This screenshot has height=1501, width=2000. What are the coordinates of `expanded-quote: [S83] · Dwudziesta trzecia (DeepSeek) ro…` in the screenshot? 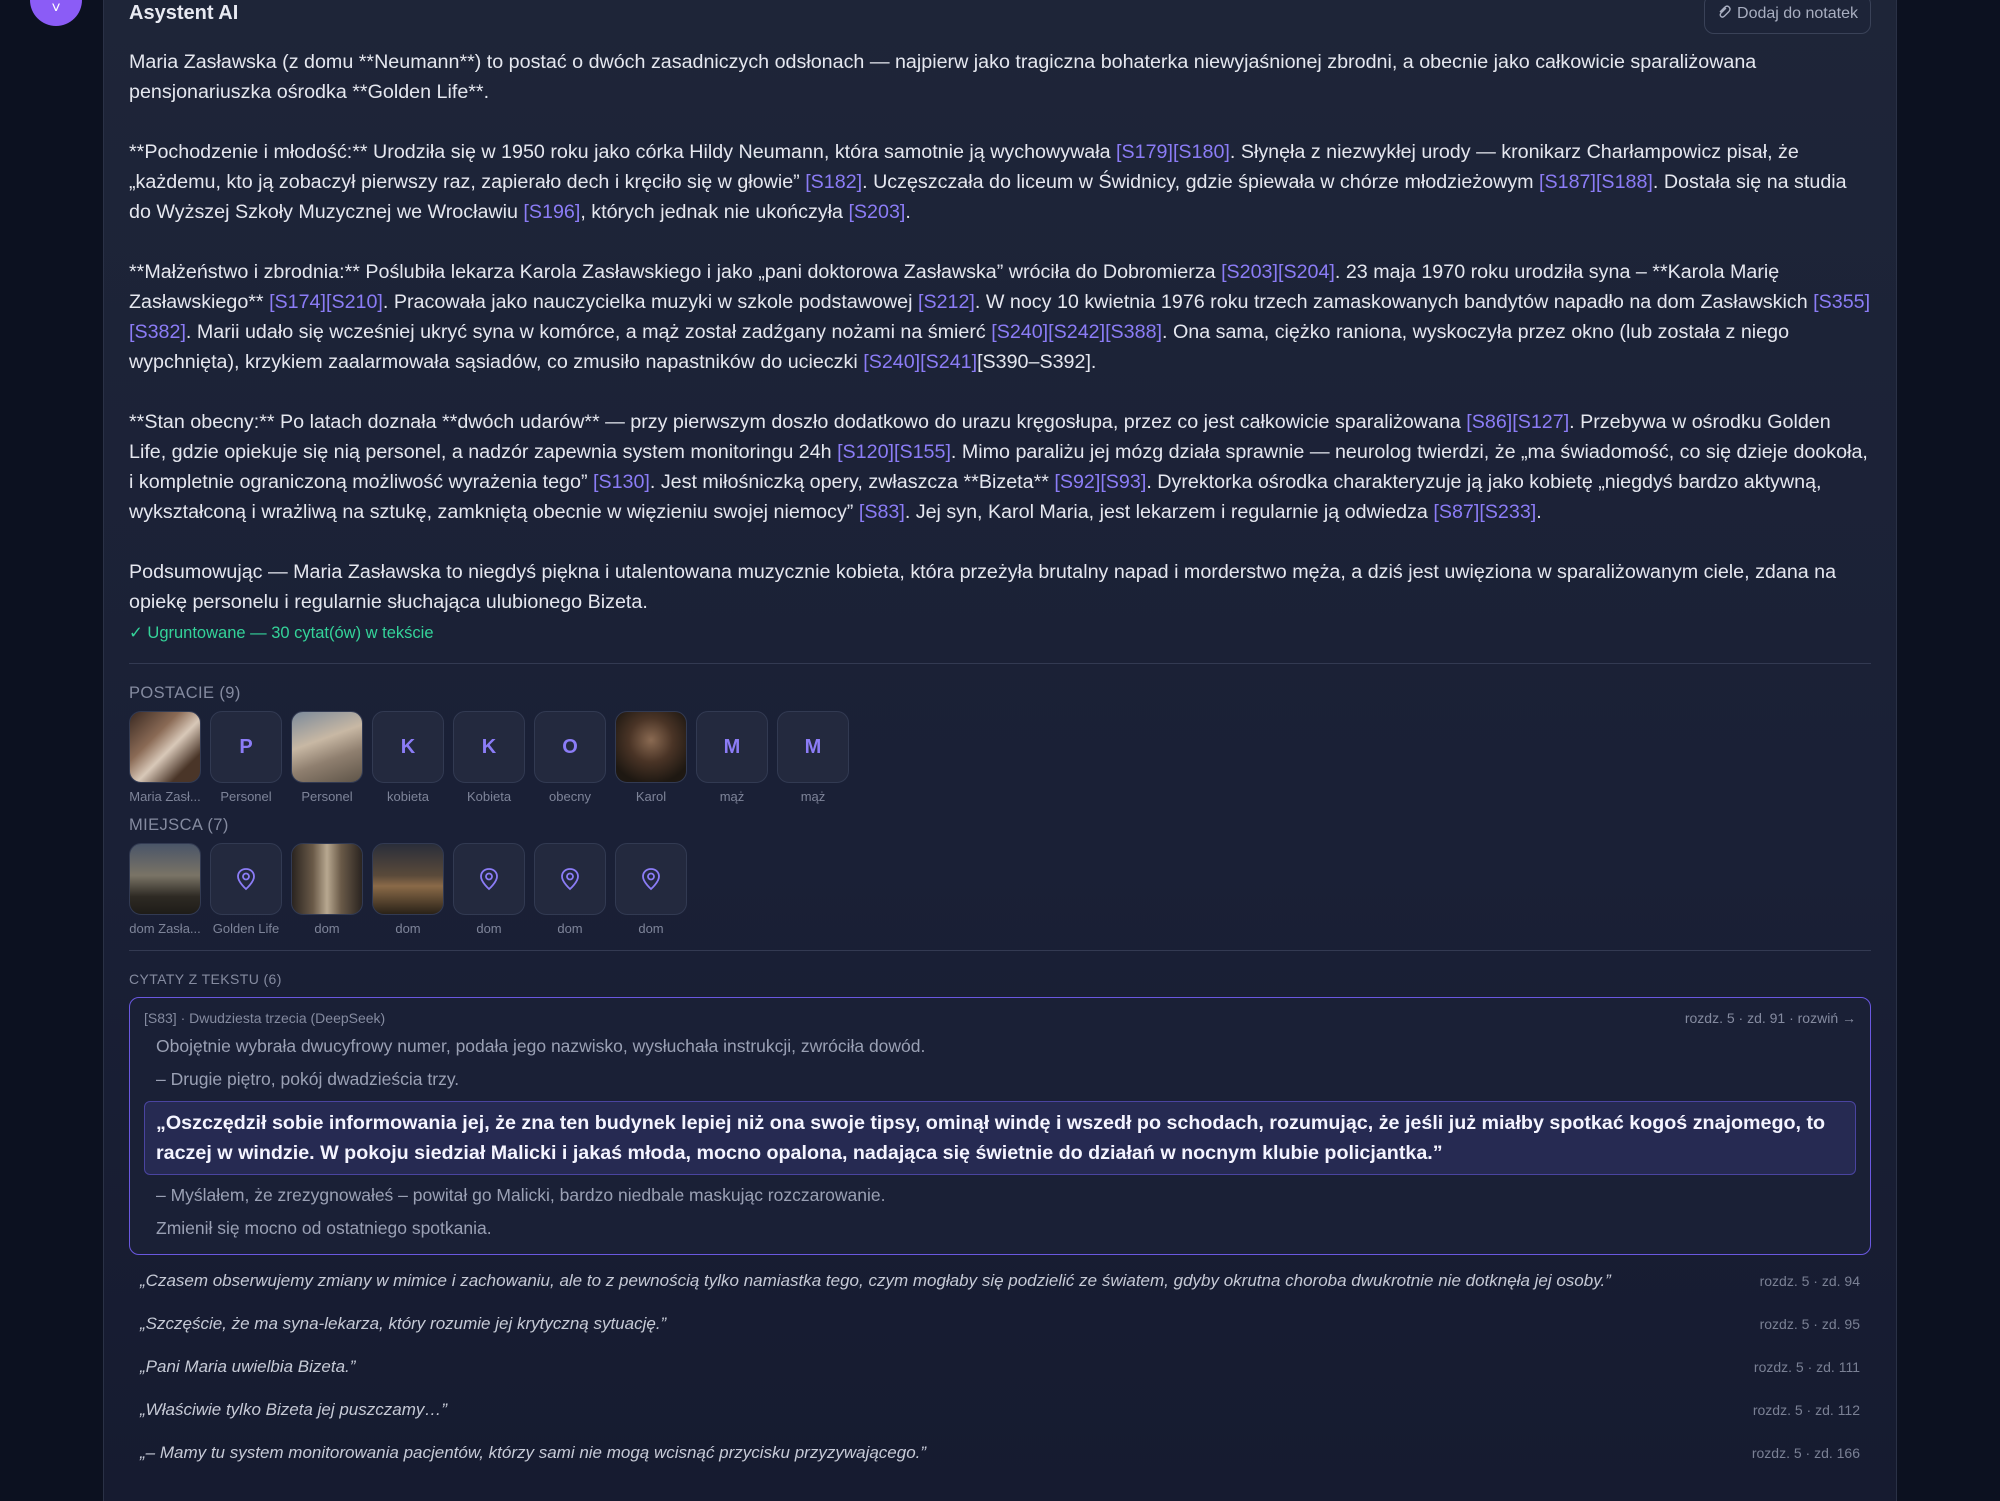 It's located at (1000, 1126).